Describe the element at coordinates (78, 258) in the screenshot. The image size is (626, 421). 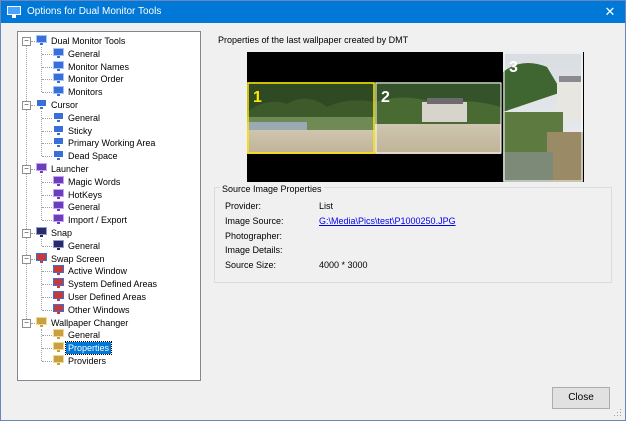
I see `tree-group-label: Swap Screen` at that location.